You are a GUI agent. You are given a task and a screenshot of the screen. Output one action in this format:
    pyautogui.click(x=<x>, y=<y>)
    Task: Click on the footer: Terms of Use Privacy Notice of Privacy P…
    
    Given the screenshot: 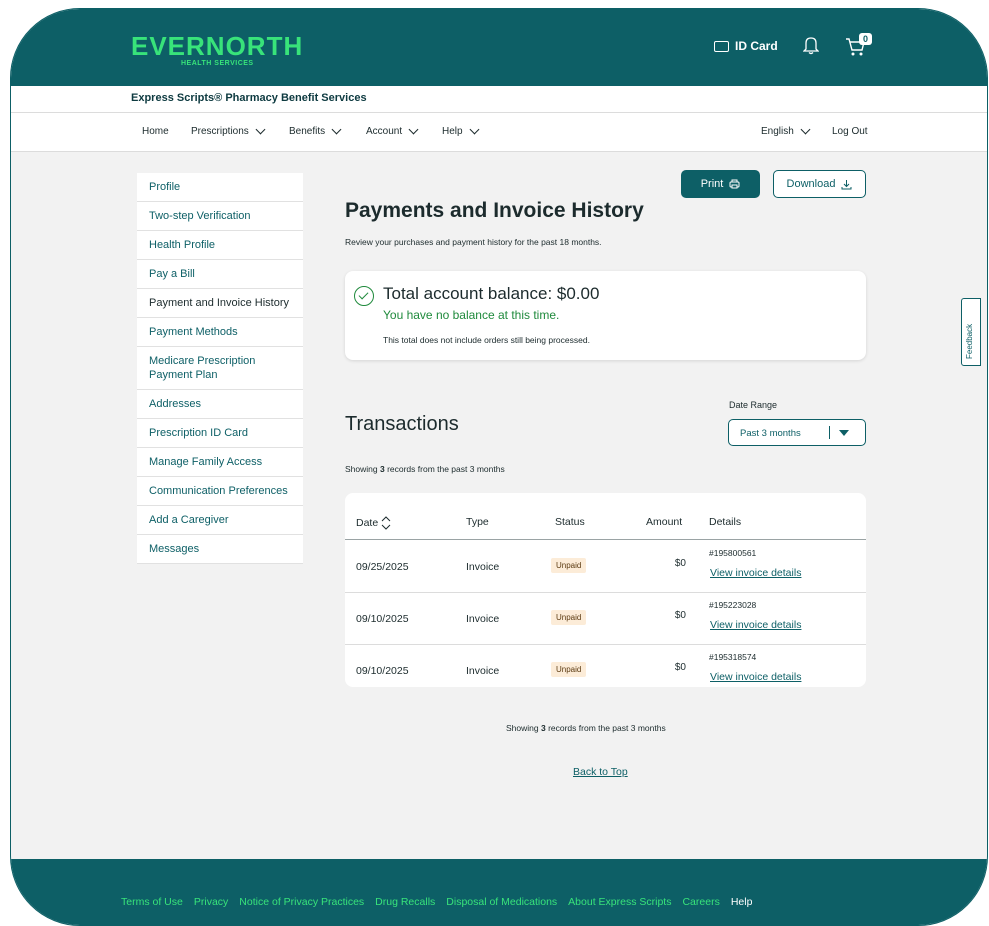 What is the action you would take?
    pyautogui.click(x=499, y=892)
    